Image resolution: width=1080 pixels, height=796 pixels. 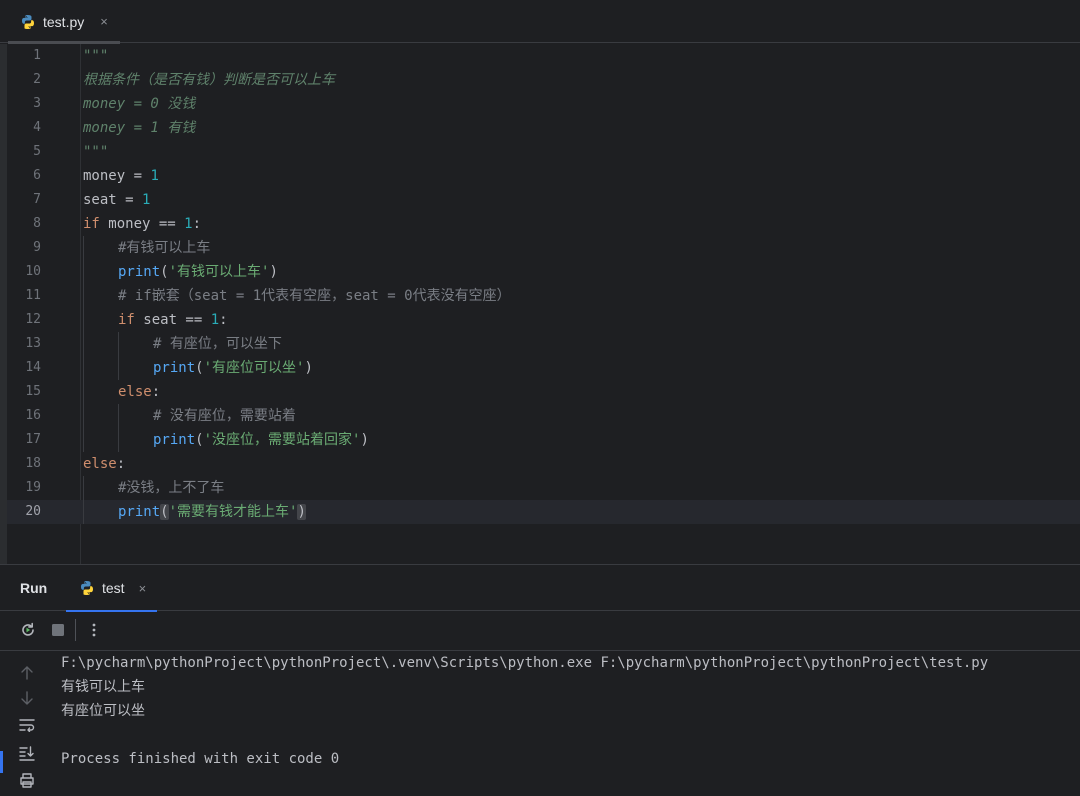 I want to click on code-token: money =, so click(x=117, y=176).